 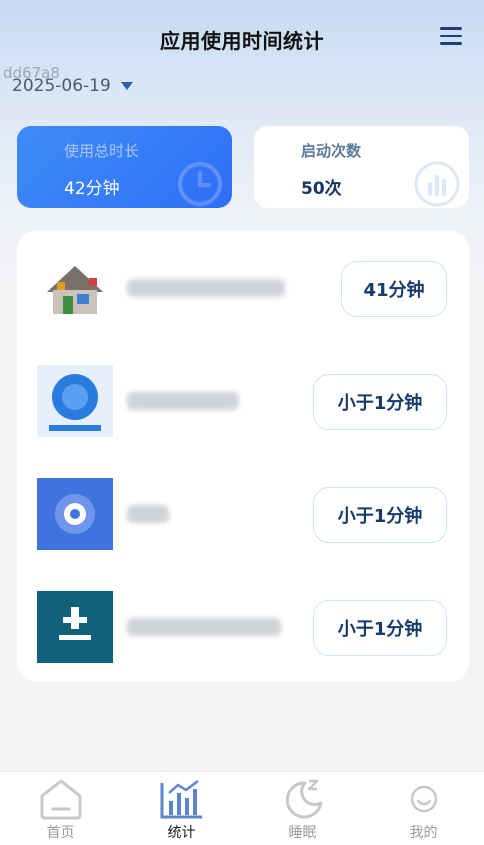 What do you see at coordinates (331, 151) in the screenshot?
I see `launch-count-label: 启动次数` at bounding box center [331, 151].